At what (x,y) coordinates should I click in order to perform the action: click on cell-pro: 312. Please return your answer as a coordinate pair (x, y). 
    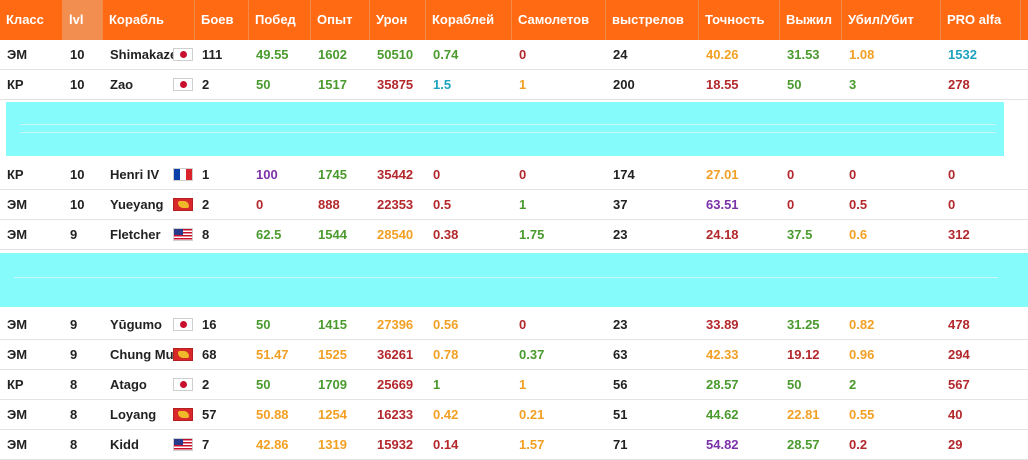
    Looking at the image, I should click on (959, 234).